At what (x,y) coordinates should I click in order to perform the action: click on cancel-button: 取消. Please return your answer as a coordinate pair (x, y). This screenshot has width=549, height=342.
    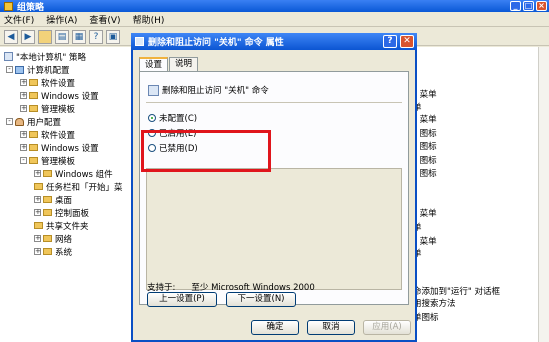
    Looking at the image, I should click on (331, 327).